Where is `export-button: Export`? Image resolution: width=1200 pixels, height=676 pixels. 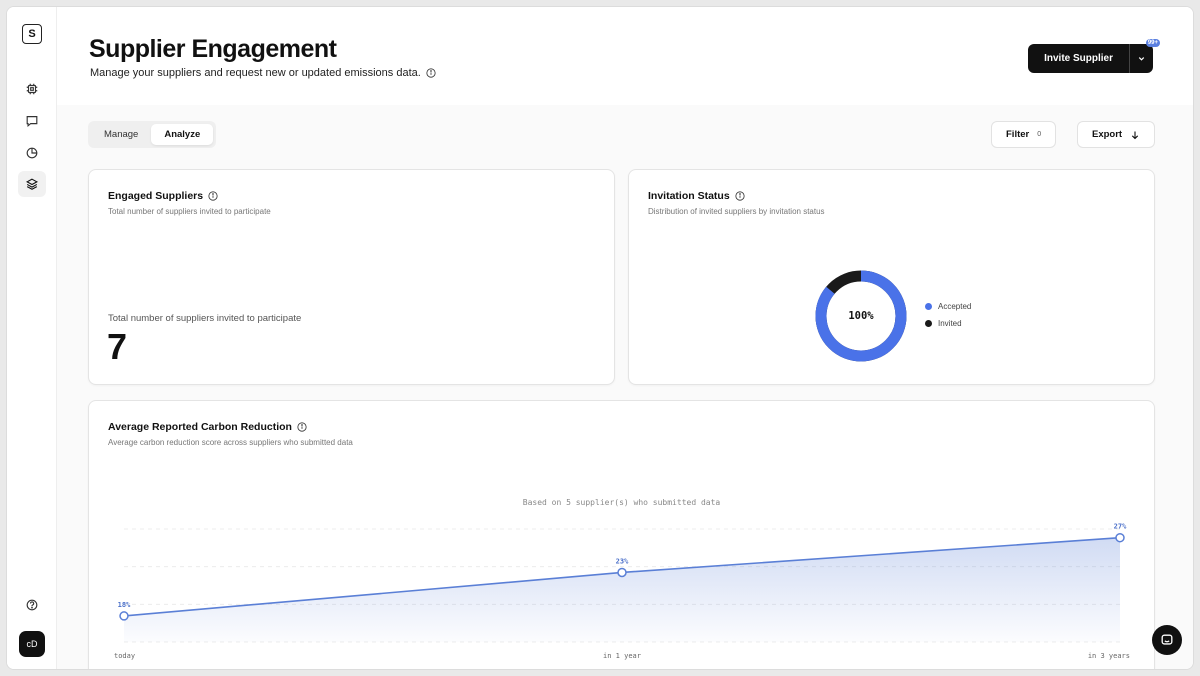
export-button: Export is located at coordinates (1116, 134).